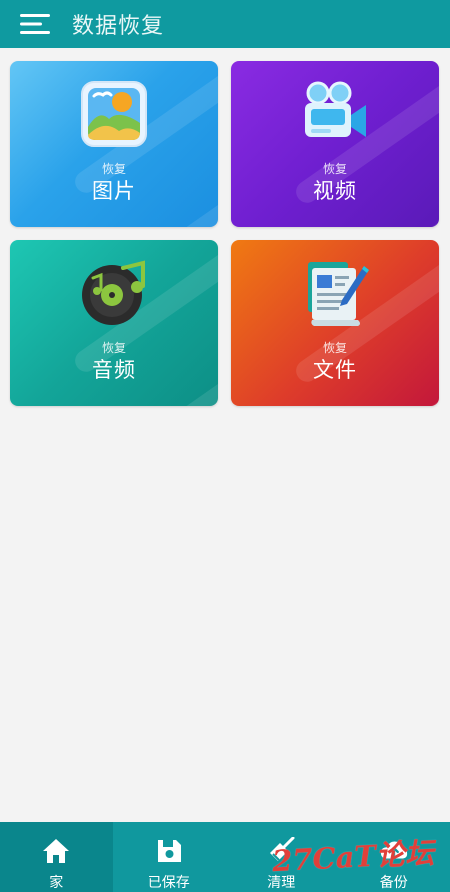  Describe the element at coordinates (114, 114) in the screenshot. I see `photo-gallery-icon` at that location.